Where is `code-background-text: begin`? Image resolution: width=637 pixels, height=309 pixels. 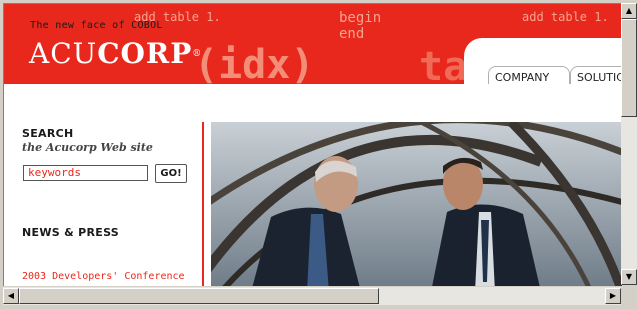
code-background-text: begin is located at coordinates (360, 18).